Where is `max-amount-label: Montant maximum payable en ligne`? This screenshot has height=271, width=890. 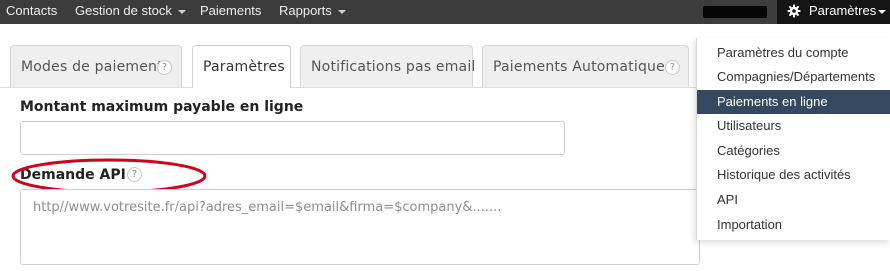 max-amount-label: Montant maximum payable en ligne is located at coordinates (162, 107).